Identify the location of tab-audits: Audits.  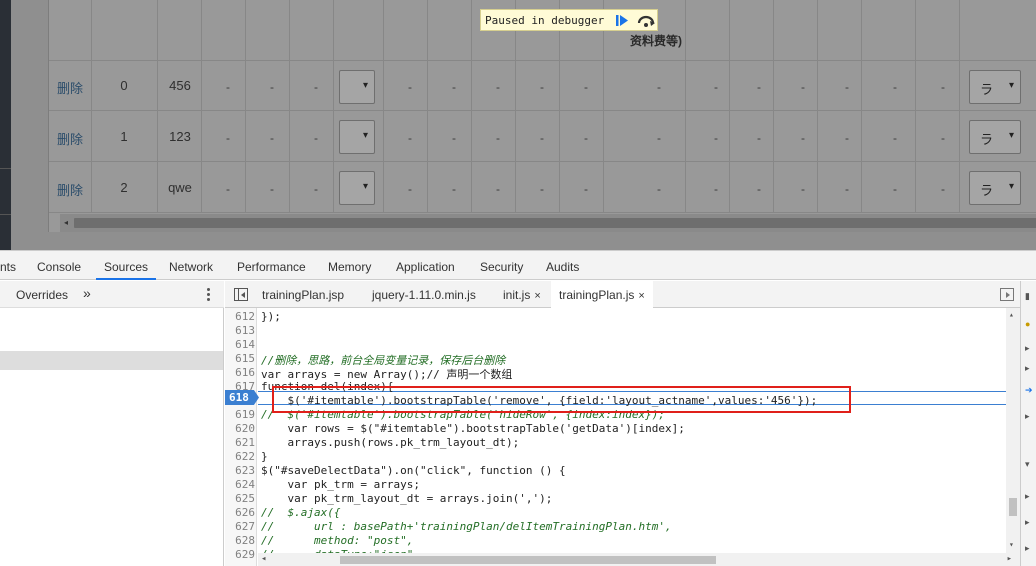
(562, 267).